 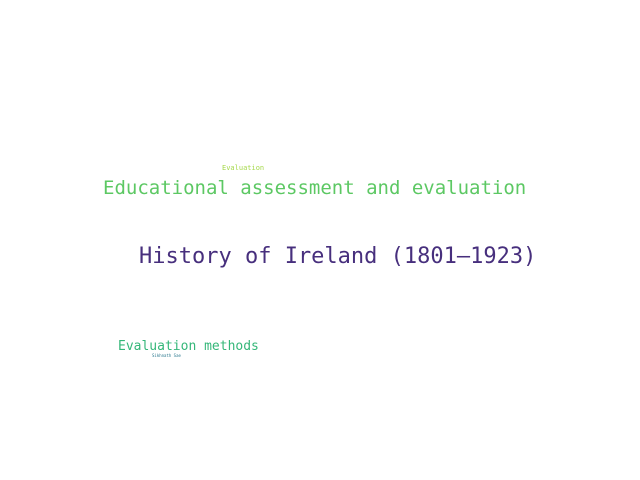 What do you see at coordinates (166, 355) in the screenshot?
I see `word-small-label: Sikhnath Sae` at bounding box center [166, 355].